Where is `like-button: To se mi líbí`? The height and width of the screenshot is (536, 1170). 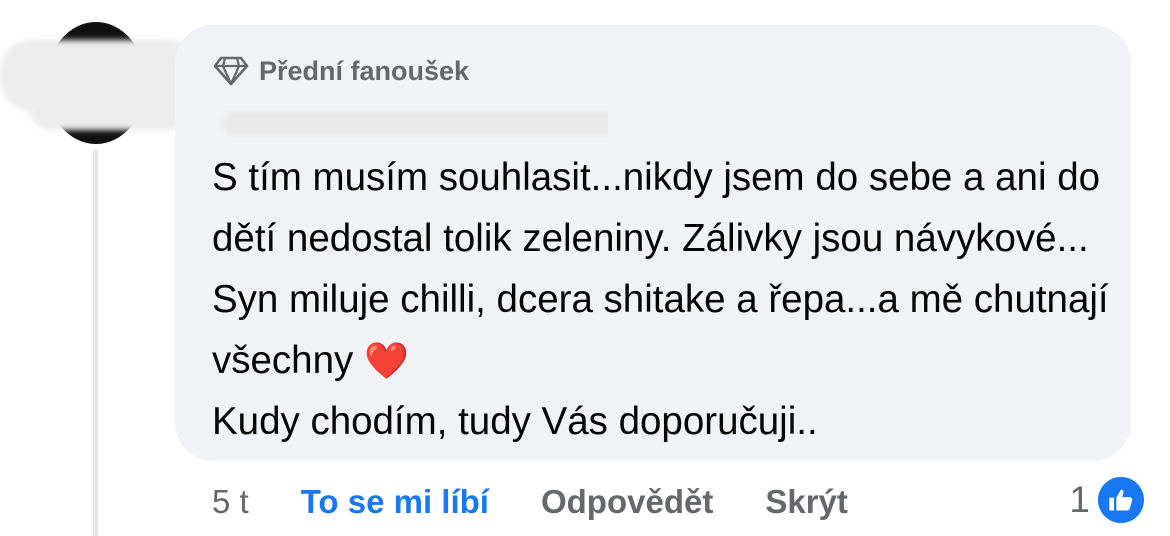 like-button: To se mi líbí is located at coordinates (395, 502).